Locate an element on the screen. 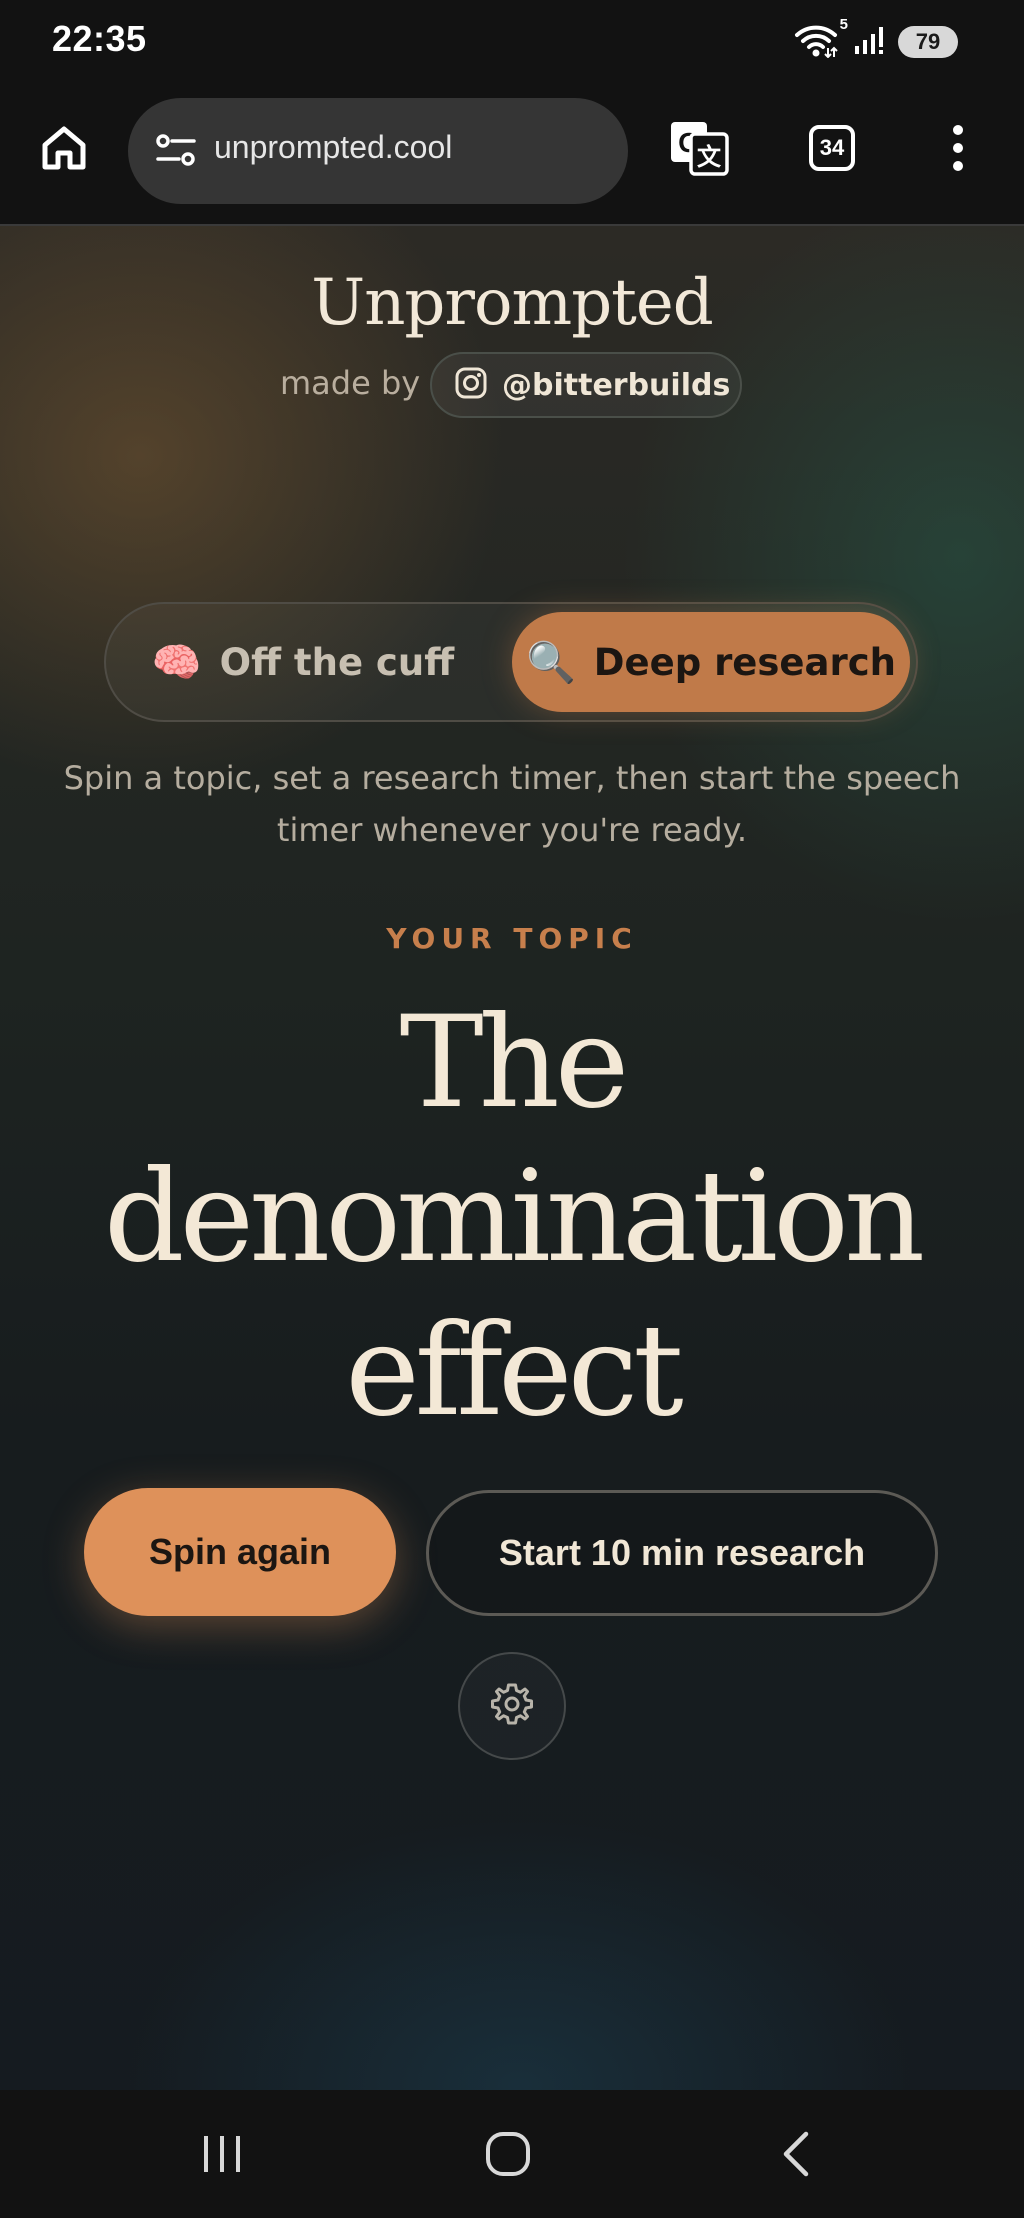 Image resolution: width=1024 pixels, height=2218 pixels. site-settings-icon is located at coordinates (176, 150).